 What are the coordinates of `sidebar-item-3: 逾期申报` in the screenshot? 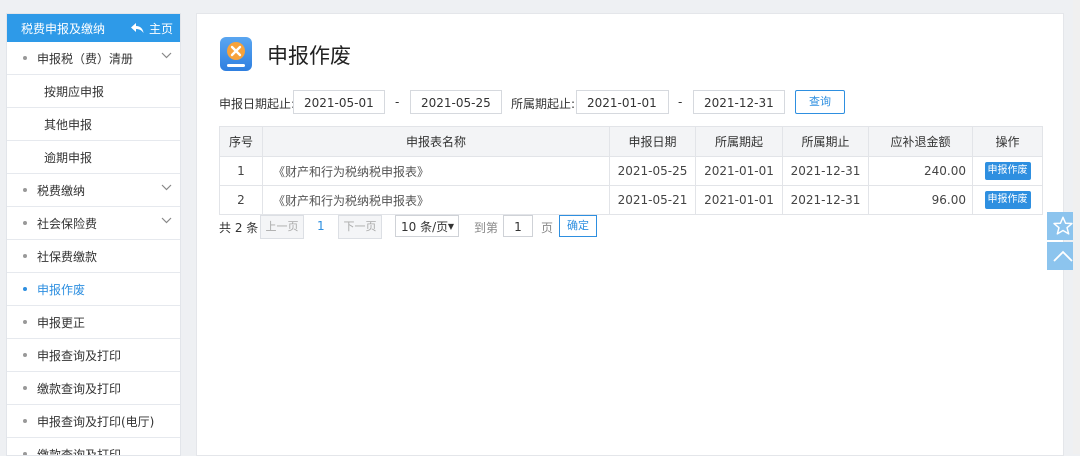 It's located at (93, 157).